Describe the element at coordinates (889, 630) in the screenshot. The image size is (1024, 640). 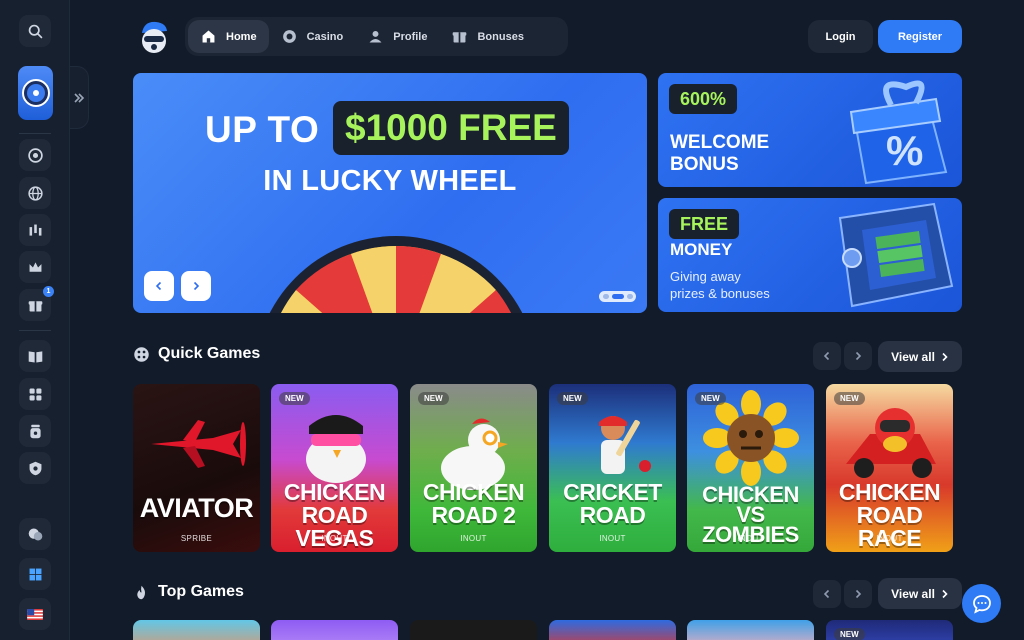
I see `top-game-card: NEW` at that location.